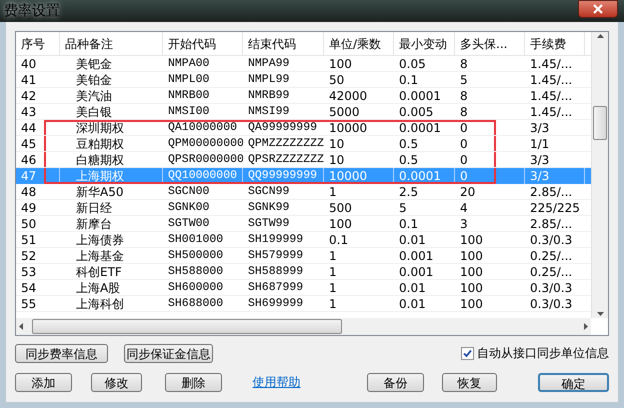  What do you see at coordinates (333, 303) in the screenshot?
I see `table-cell-text: 1` at bounding box center [333, 303].